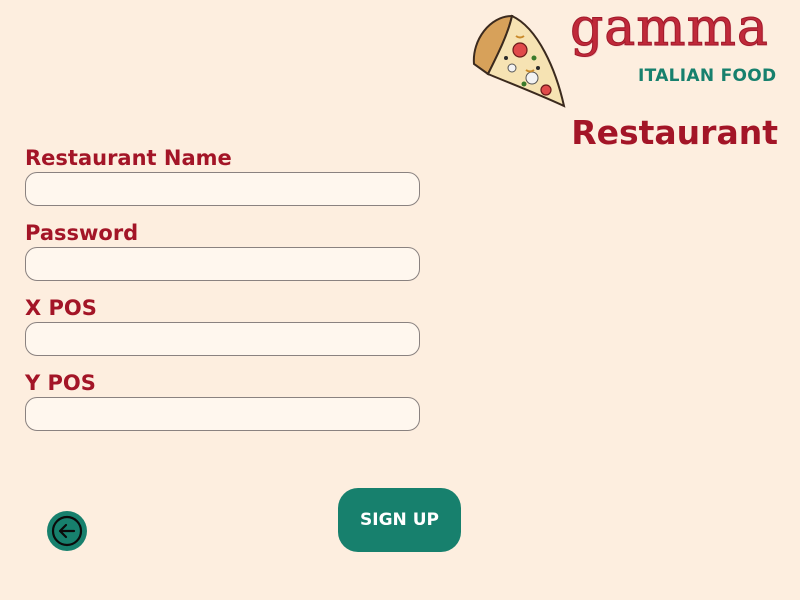 The width and height of the screenshot is (800, 600). Describe the element at coordinates (60, 383) in the screenshot. I see `y-pos-label: Y POS` at that location.